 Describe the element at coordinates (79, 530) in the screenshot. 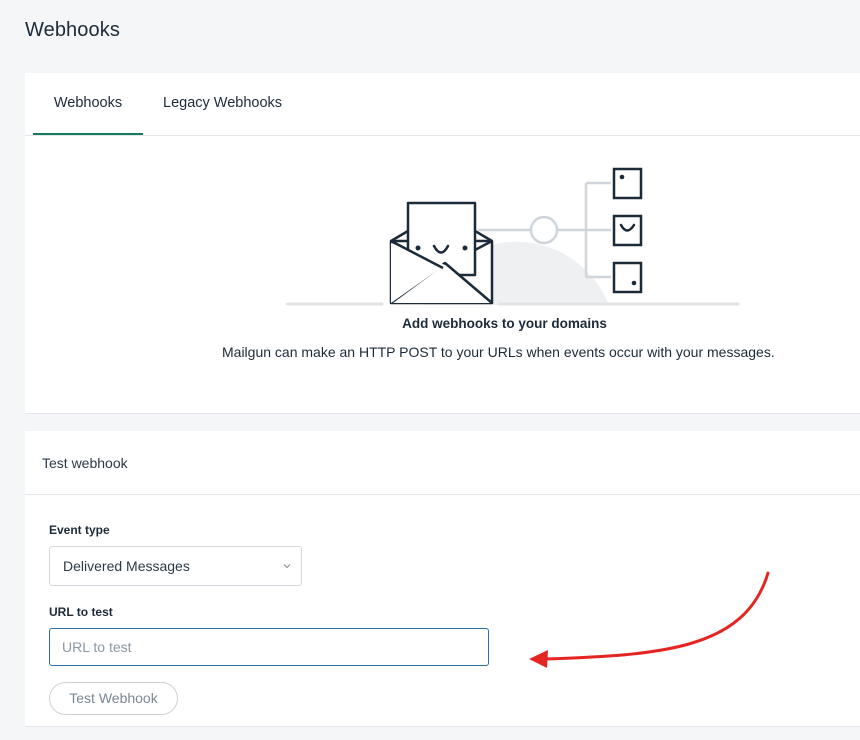

I see `event-type-label: Event type` at that location.